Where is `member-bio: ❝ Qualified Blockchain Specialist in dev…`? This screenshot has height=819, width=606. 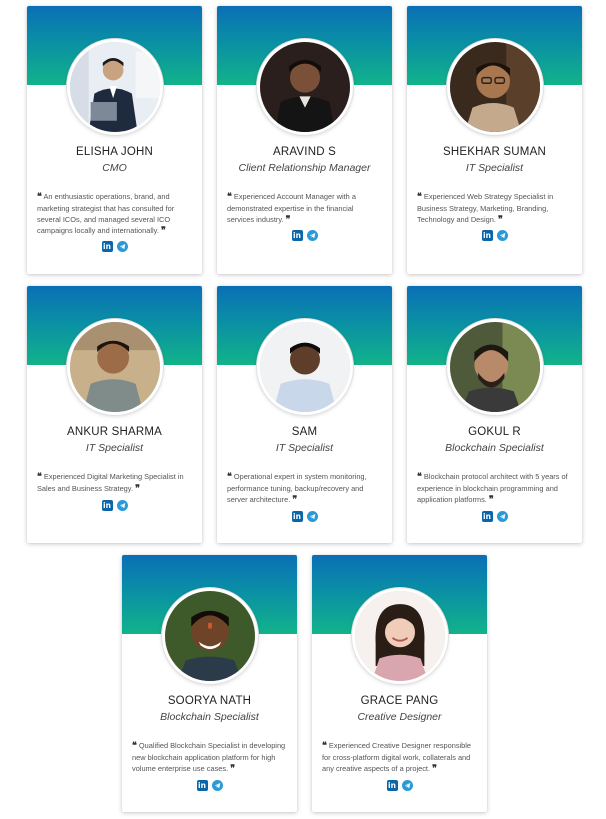 member-bio: ❝ Qualified Blockchain Specialist in dev… is located at coordinates (209, 757).